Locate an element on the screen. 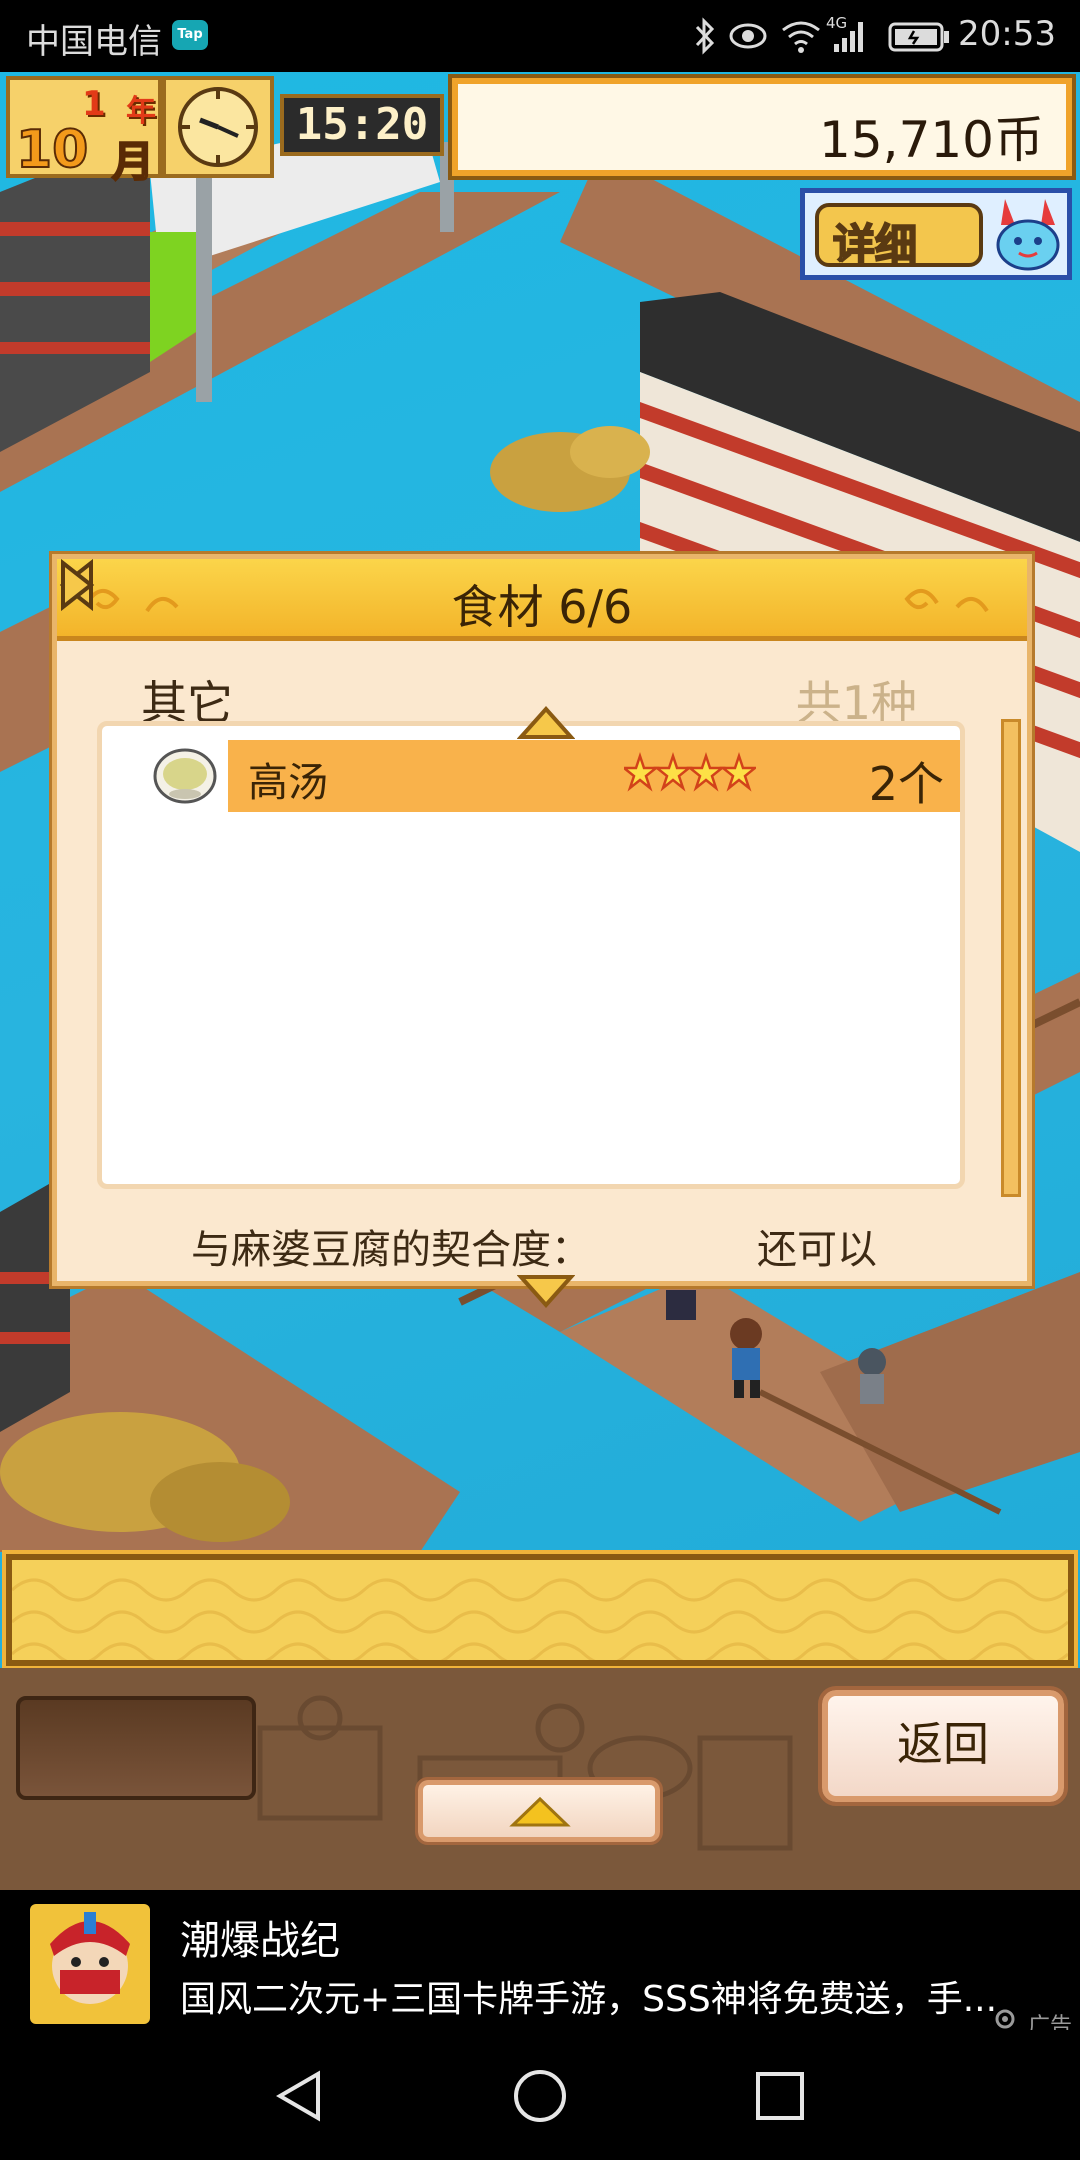 The width and height of the screenshot is (1080, 2160). bluetooth-icon is located at coordinates (705, 36).